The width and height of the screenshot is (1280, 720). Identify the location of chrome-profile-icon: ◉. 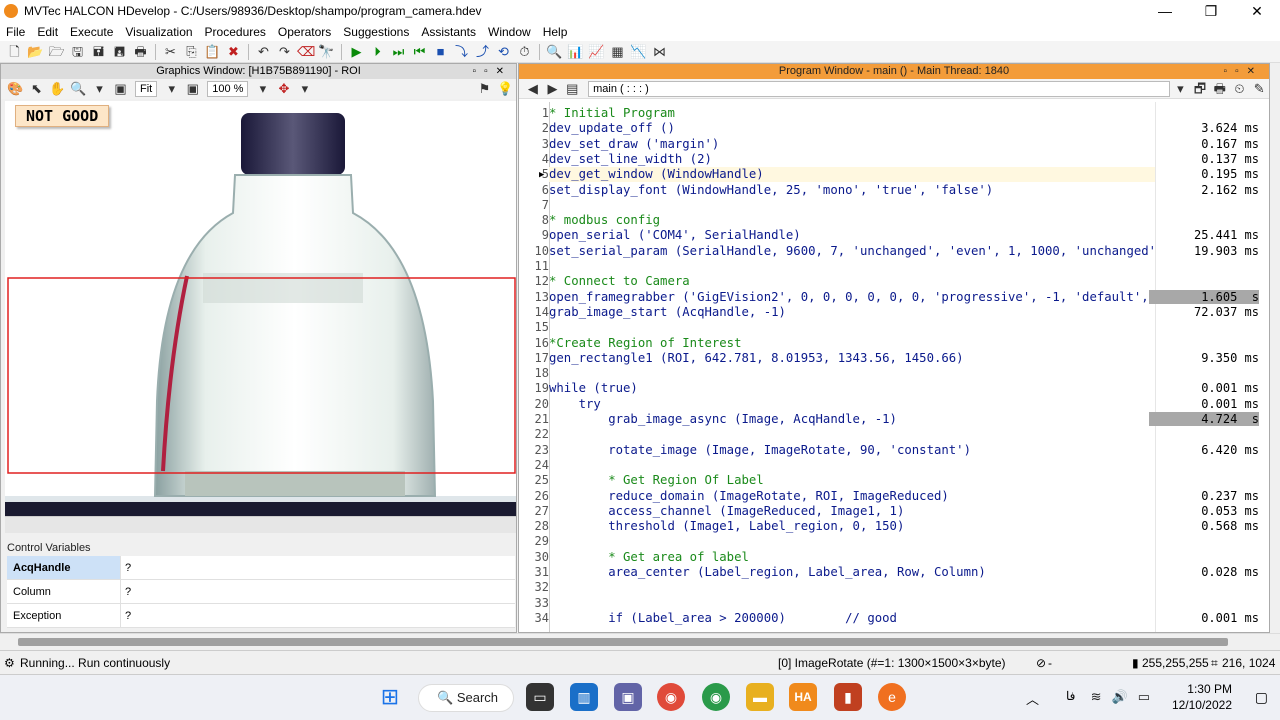
(716, 697).